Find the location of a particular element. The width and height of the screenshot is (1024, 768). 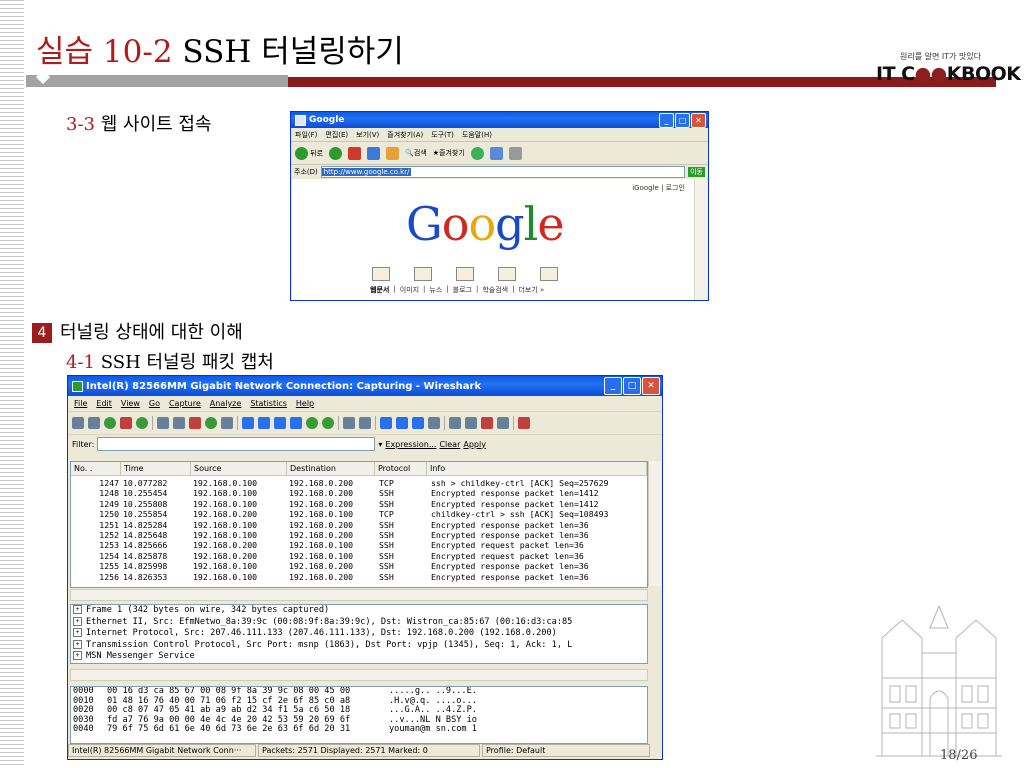

go-button: 이동 is located at coordinates (696, 172).